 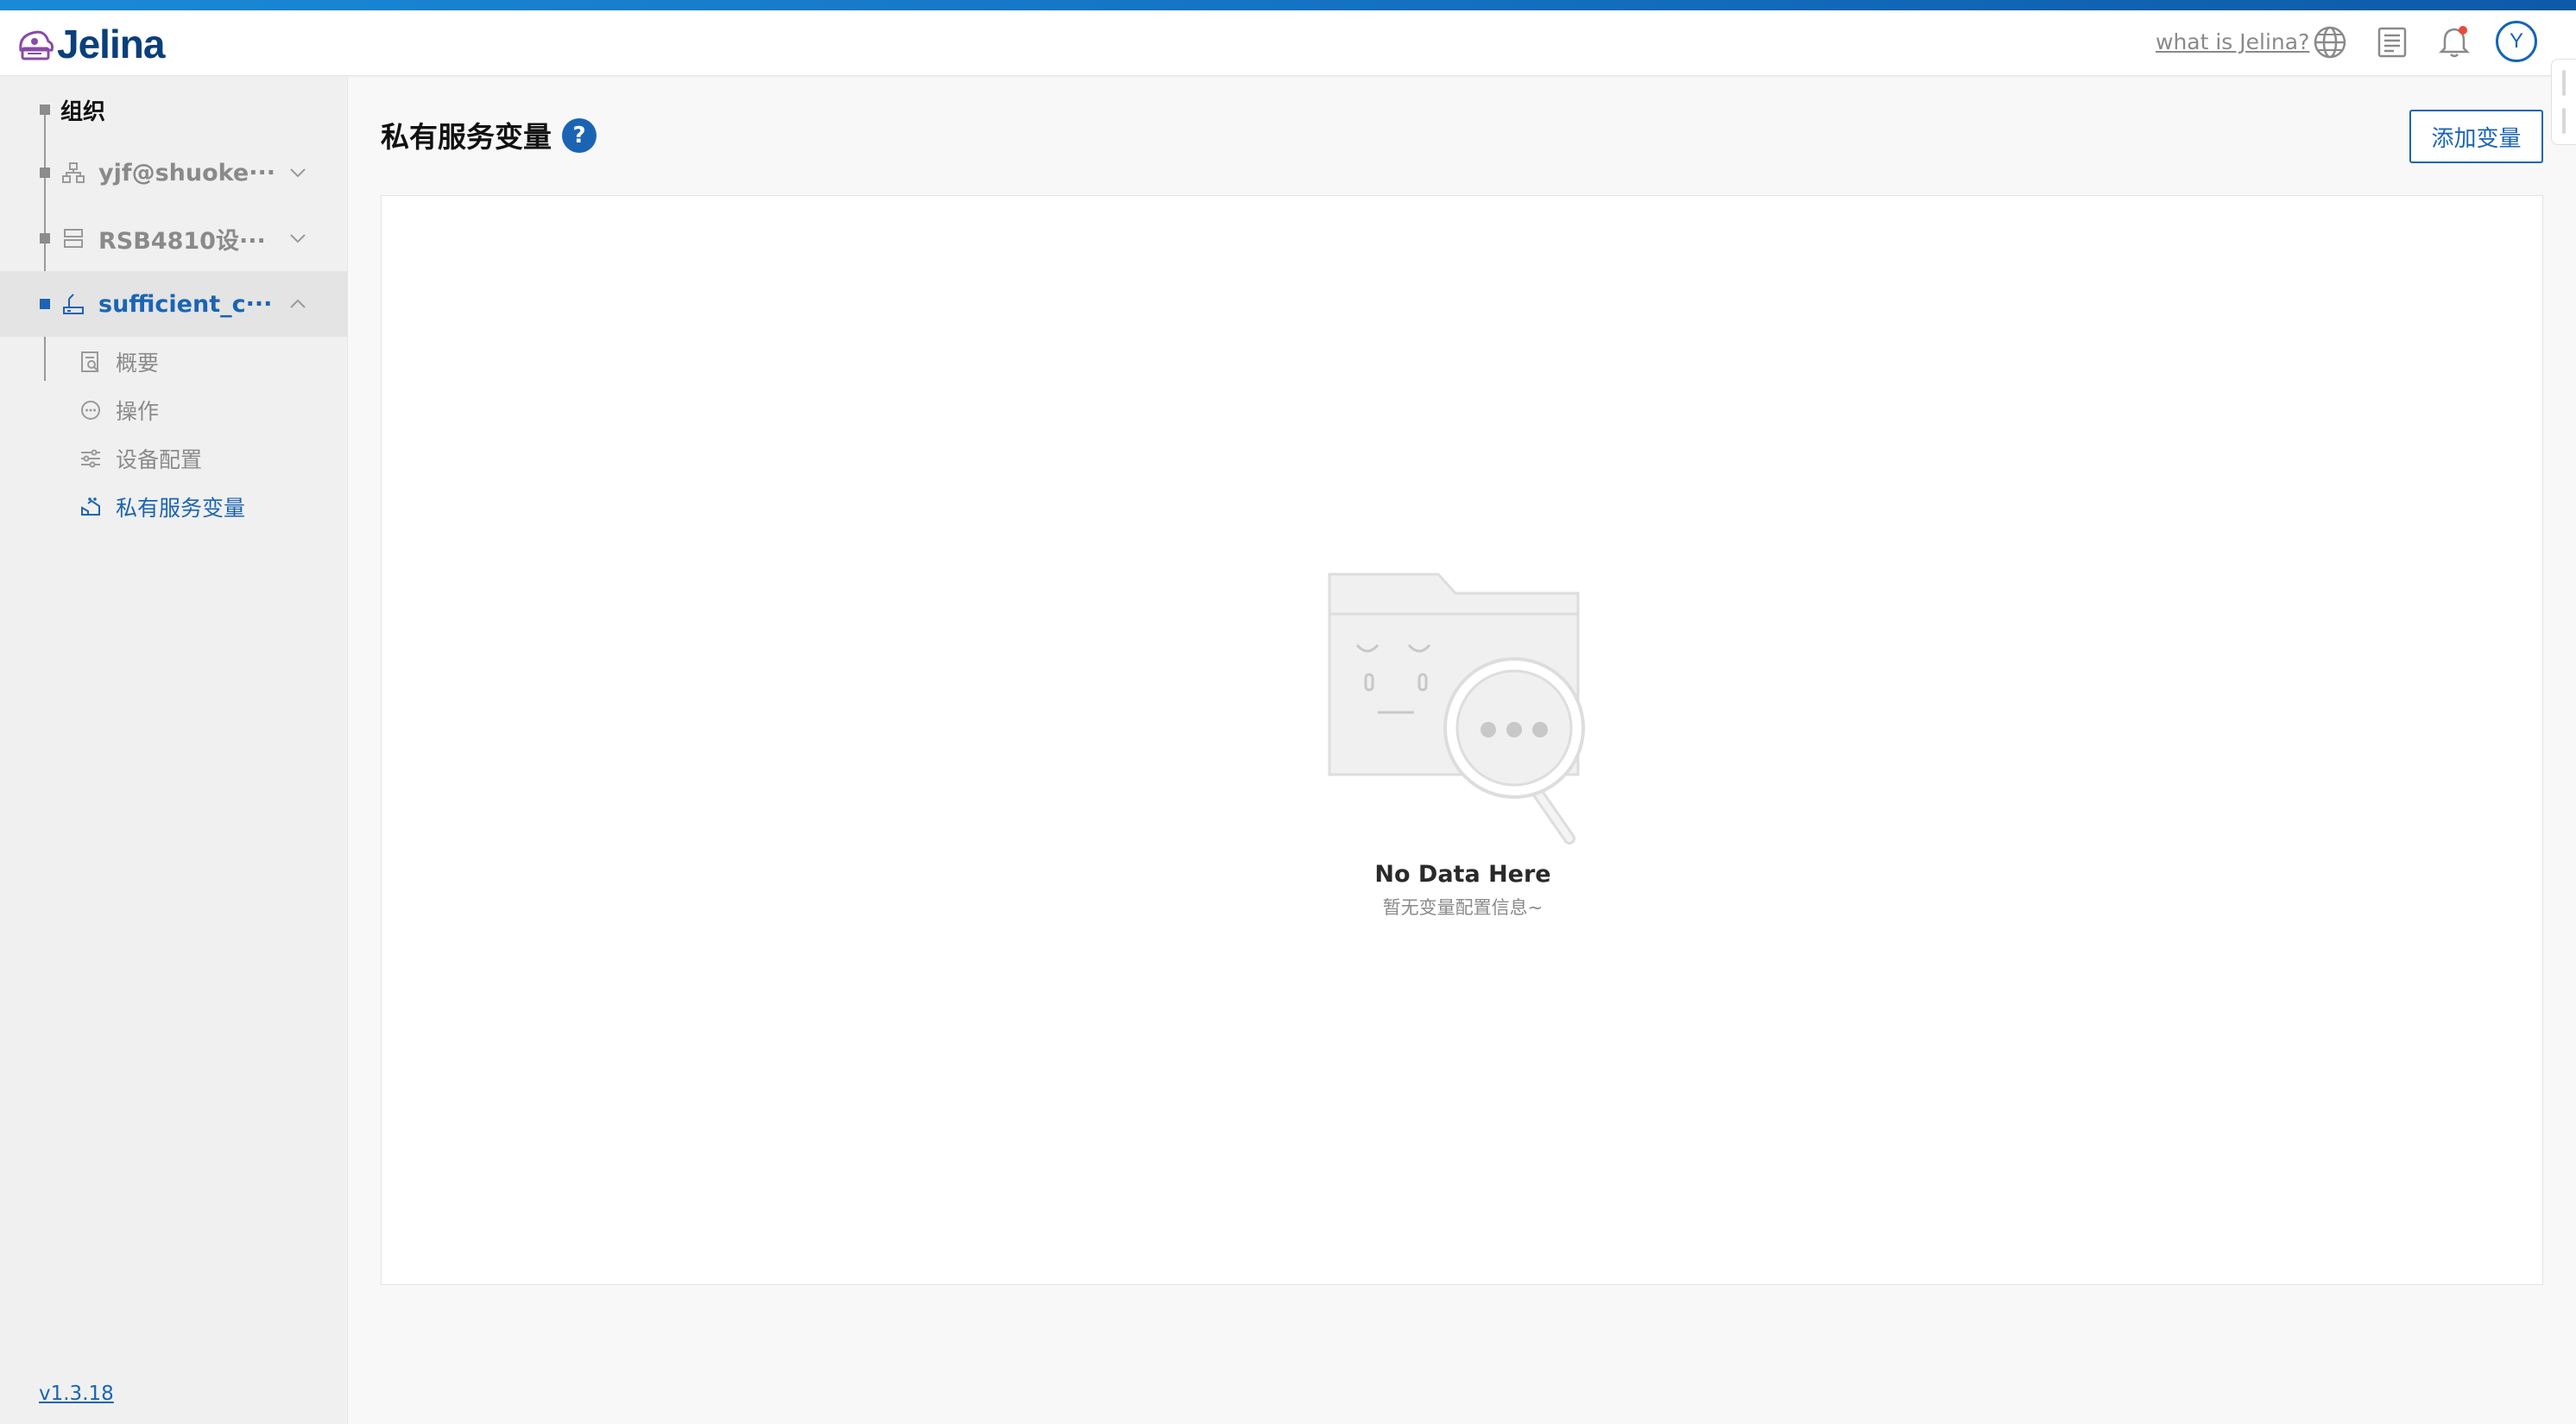 I want to click on logo-icon, so click(x=36, y=45).